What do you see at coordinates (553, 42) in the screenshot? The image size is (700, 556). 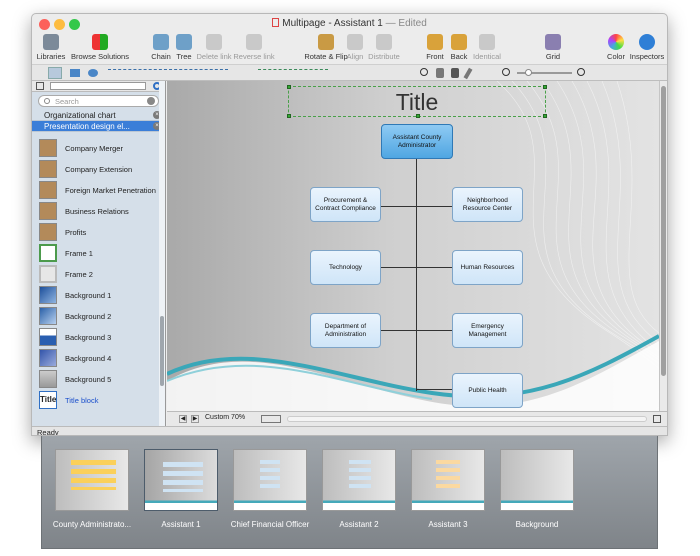 I see `grid-icon` at bounding box center [553, 42].